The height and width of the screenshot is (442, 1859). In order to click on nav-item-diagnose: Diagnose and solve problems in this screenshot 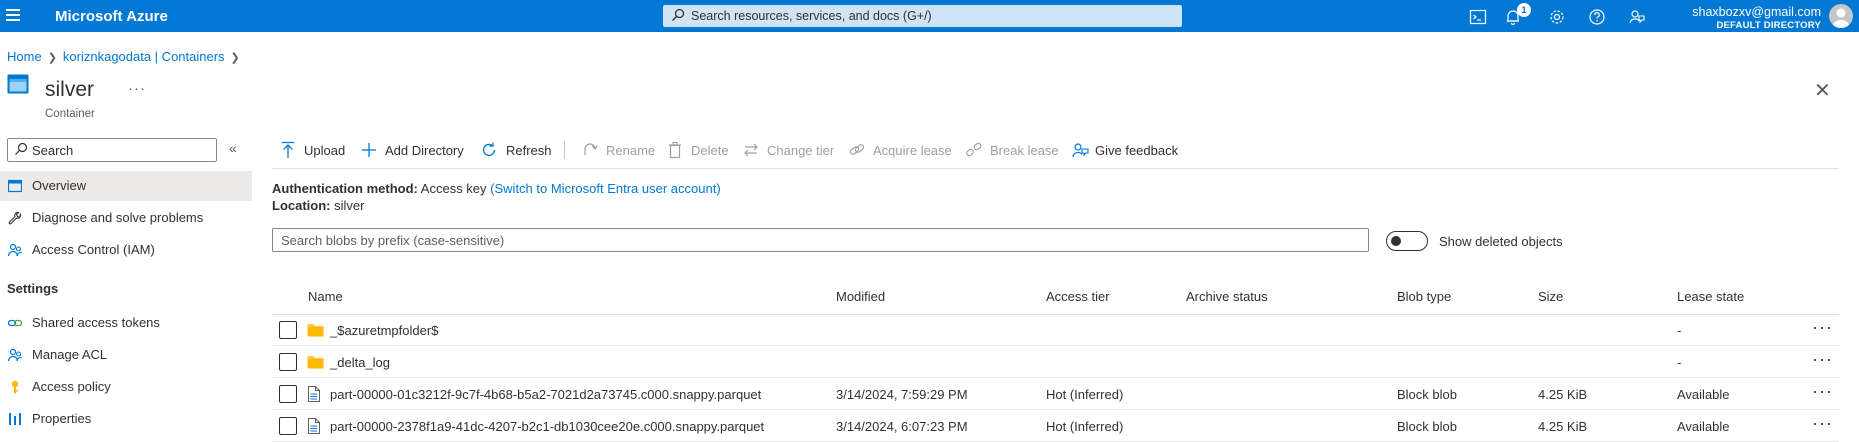, I will do `click(126, 218)`.